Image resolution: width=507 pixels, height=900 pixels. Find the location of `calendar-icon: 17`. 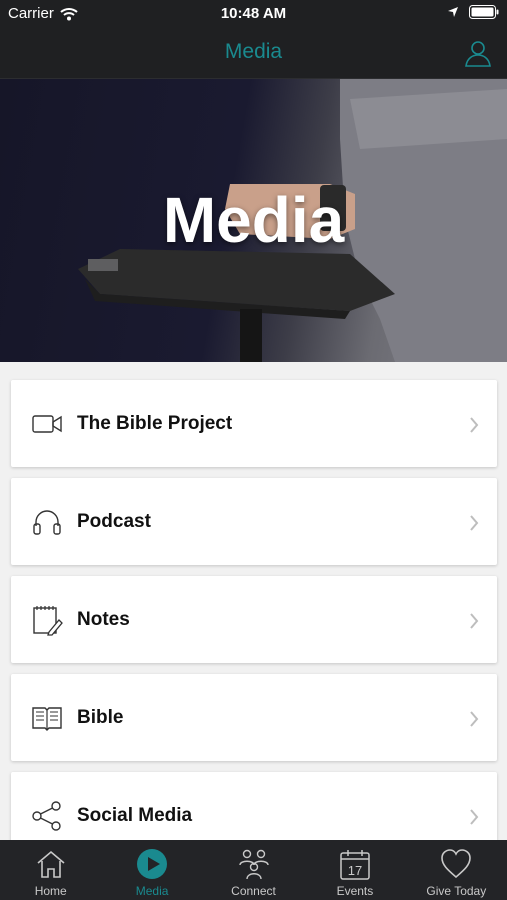

calendar-icon: 17 is located at coordinates (355, 865).